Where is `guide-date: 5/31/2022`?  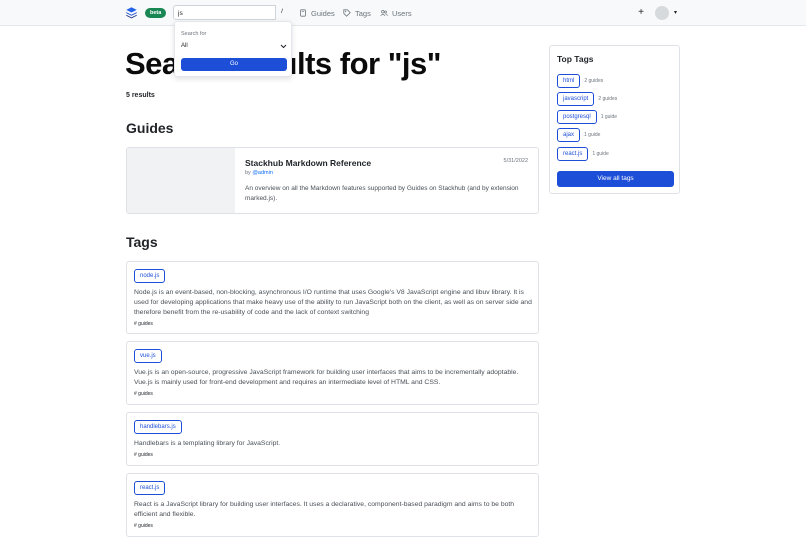
guide-date: 5/31/2022 is located at coordinates (515, 161).